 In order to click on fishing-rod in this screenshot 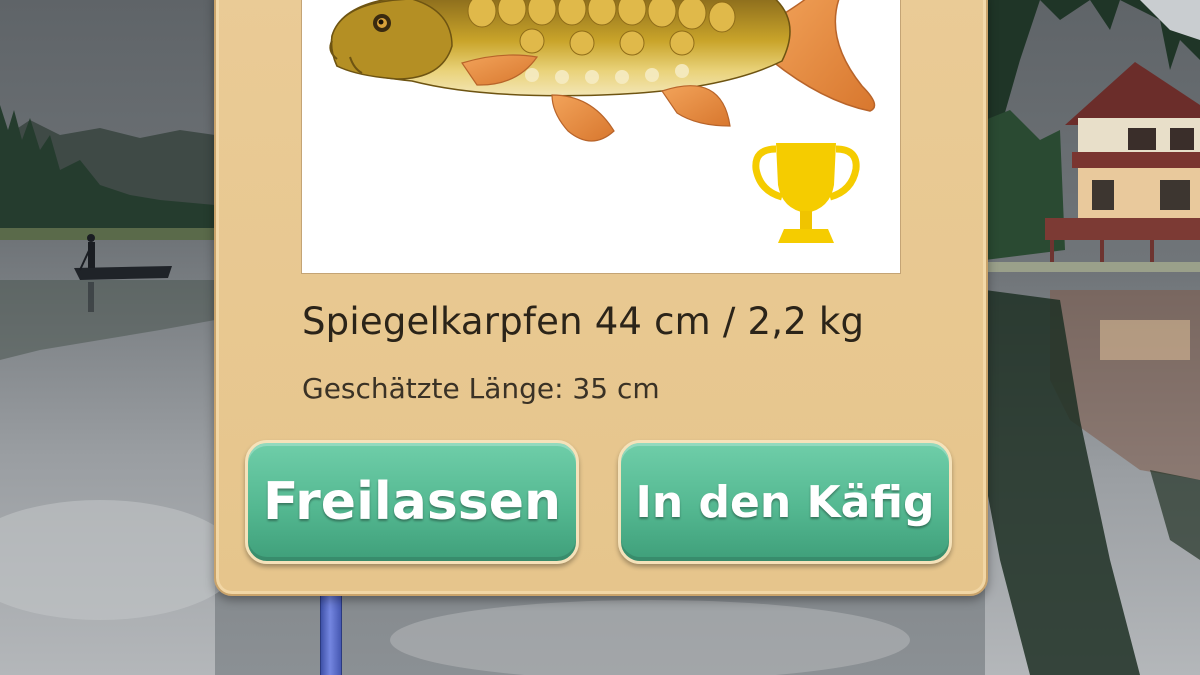, I will do `click(331, 633)`.